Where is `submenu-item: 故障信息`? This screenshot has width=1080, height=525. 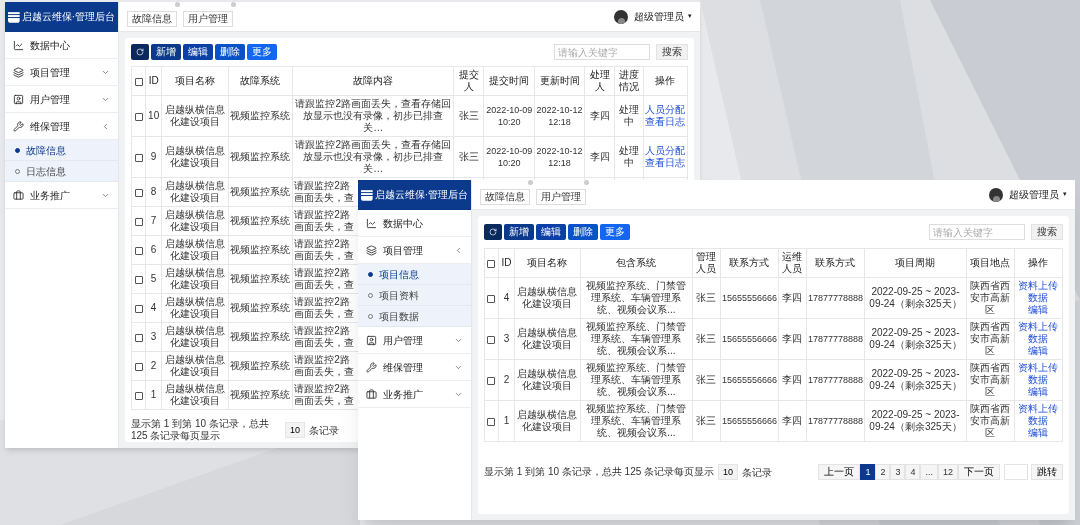
submenu-item: 故障信息 is located at coordinates (61, 150).